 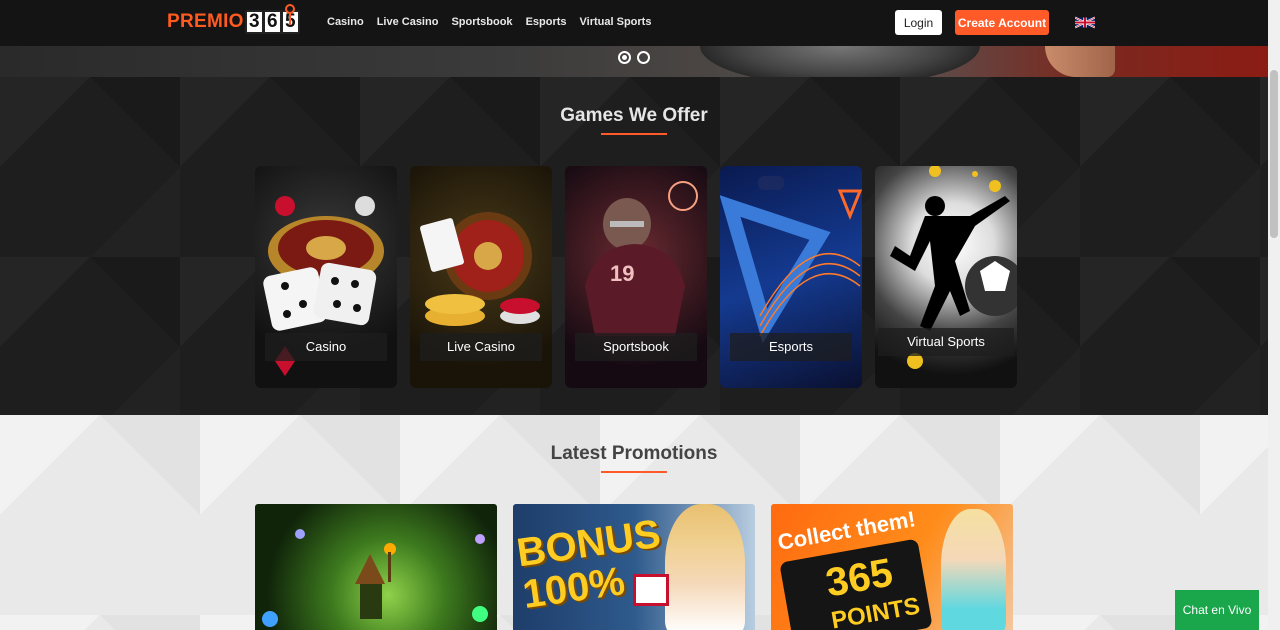 I want to click on site-logo: PREMIO 3 6 5, so click(x=233, y=21).